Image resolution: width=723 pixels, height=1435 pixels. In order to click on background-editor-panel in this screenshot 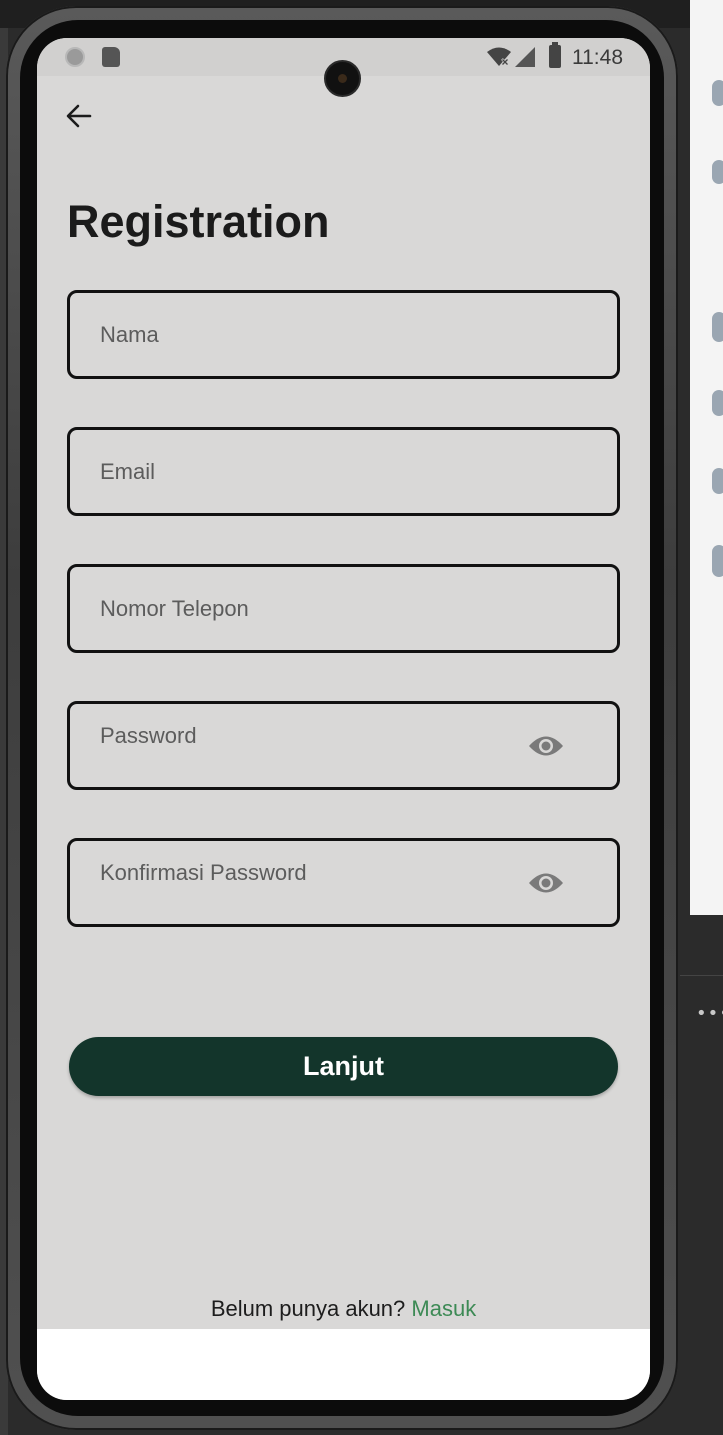, I will do `click(706, 457)`.